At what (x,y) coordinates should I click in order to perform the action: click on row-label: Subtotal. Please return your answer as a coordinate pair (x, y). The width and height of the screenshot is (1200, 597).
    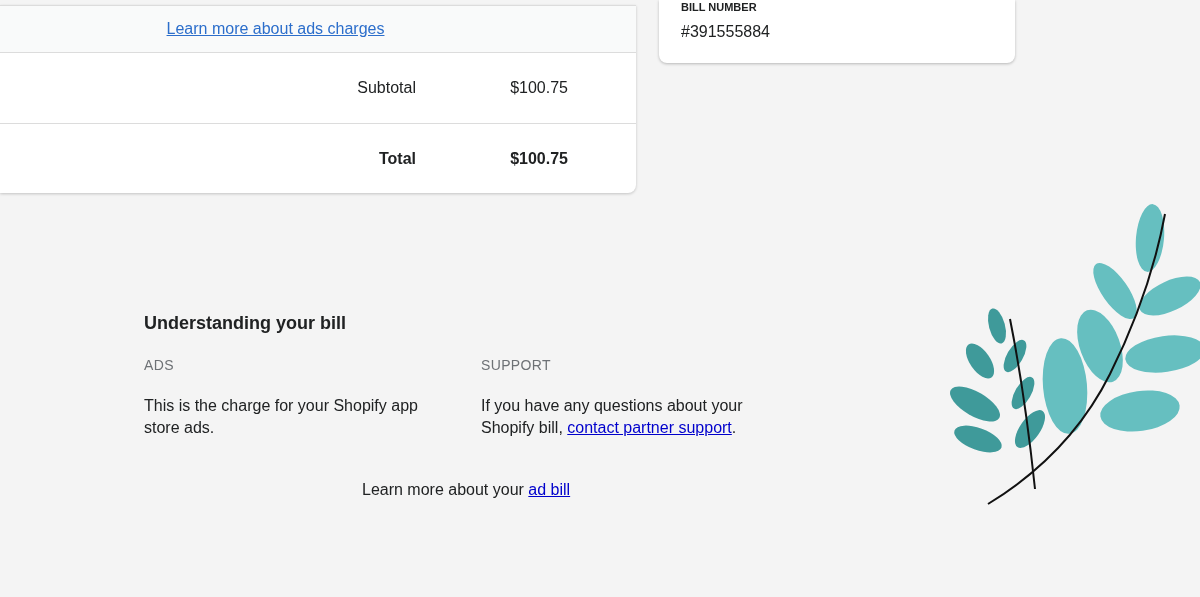
    Looking at the image, I should click on (386, 88).